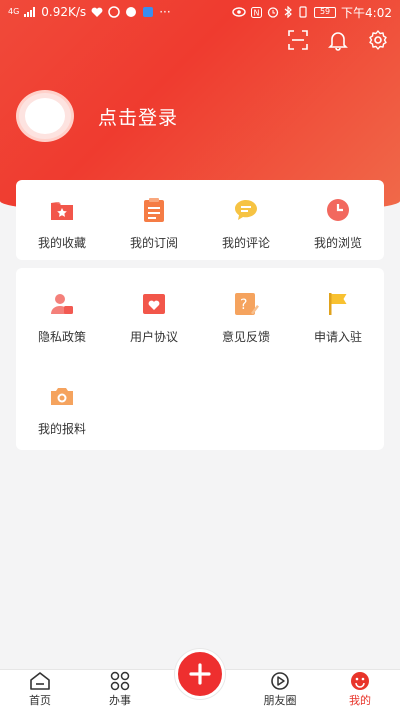 The image size is (400, 711). I want to click on alarm-icon, so click(273, 12).